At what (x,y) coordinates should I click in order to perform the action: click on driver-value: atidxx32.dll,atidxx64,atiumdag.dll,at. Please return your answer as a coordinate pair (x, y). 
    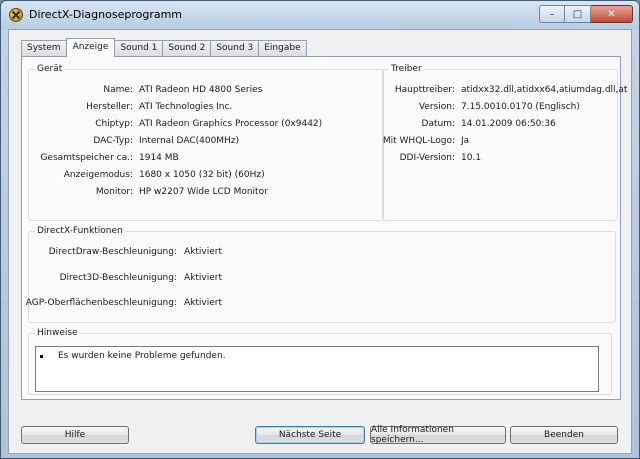
    Looking at the image, I should click on (544, 90).